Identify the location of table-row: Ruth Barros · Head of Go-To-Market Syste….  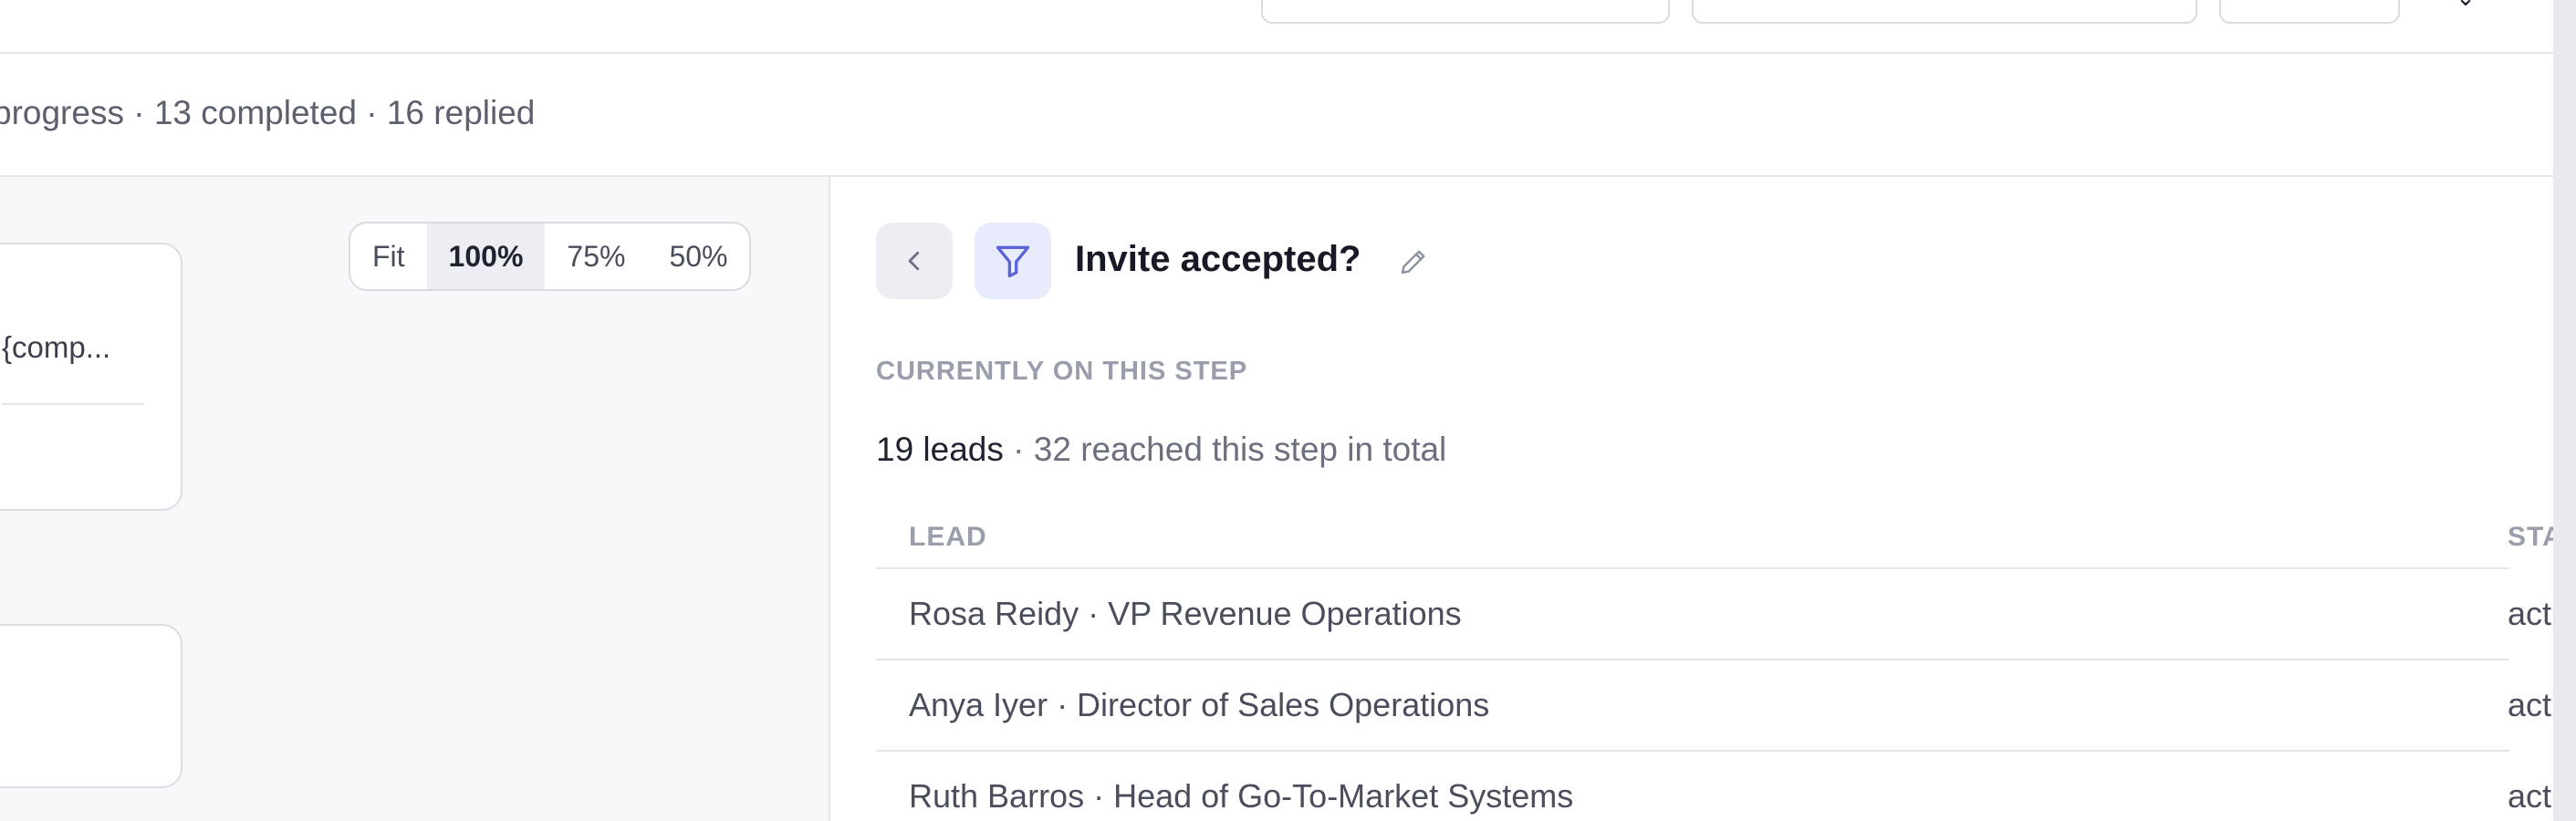
(1713, 786).